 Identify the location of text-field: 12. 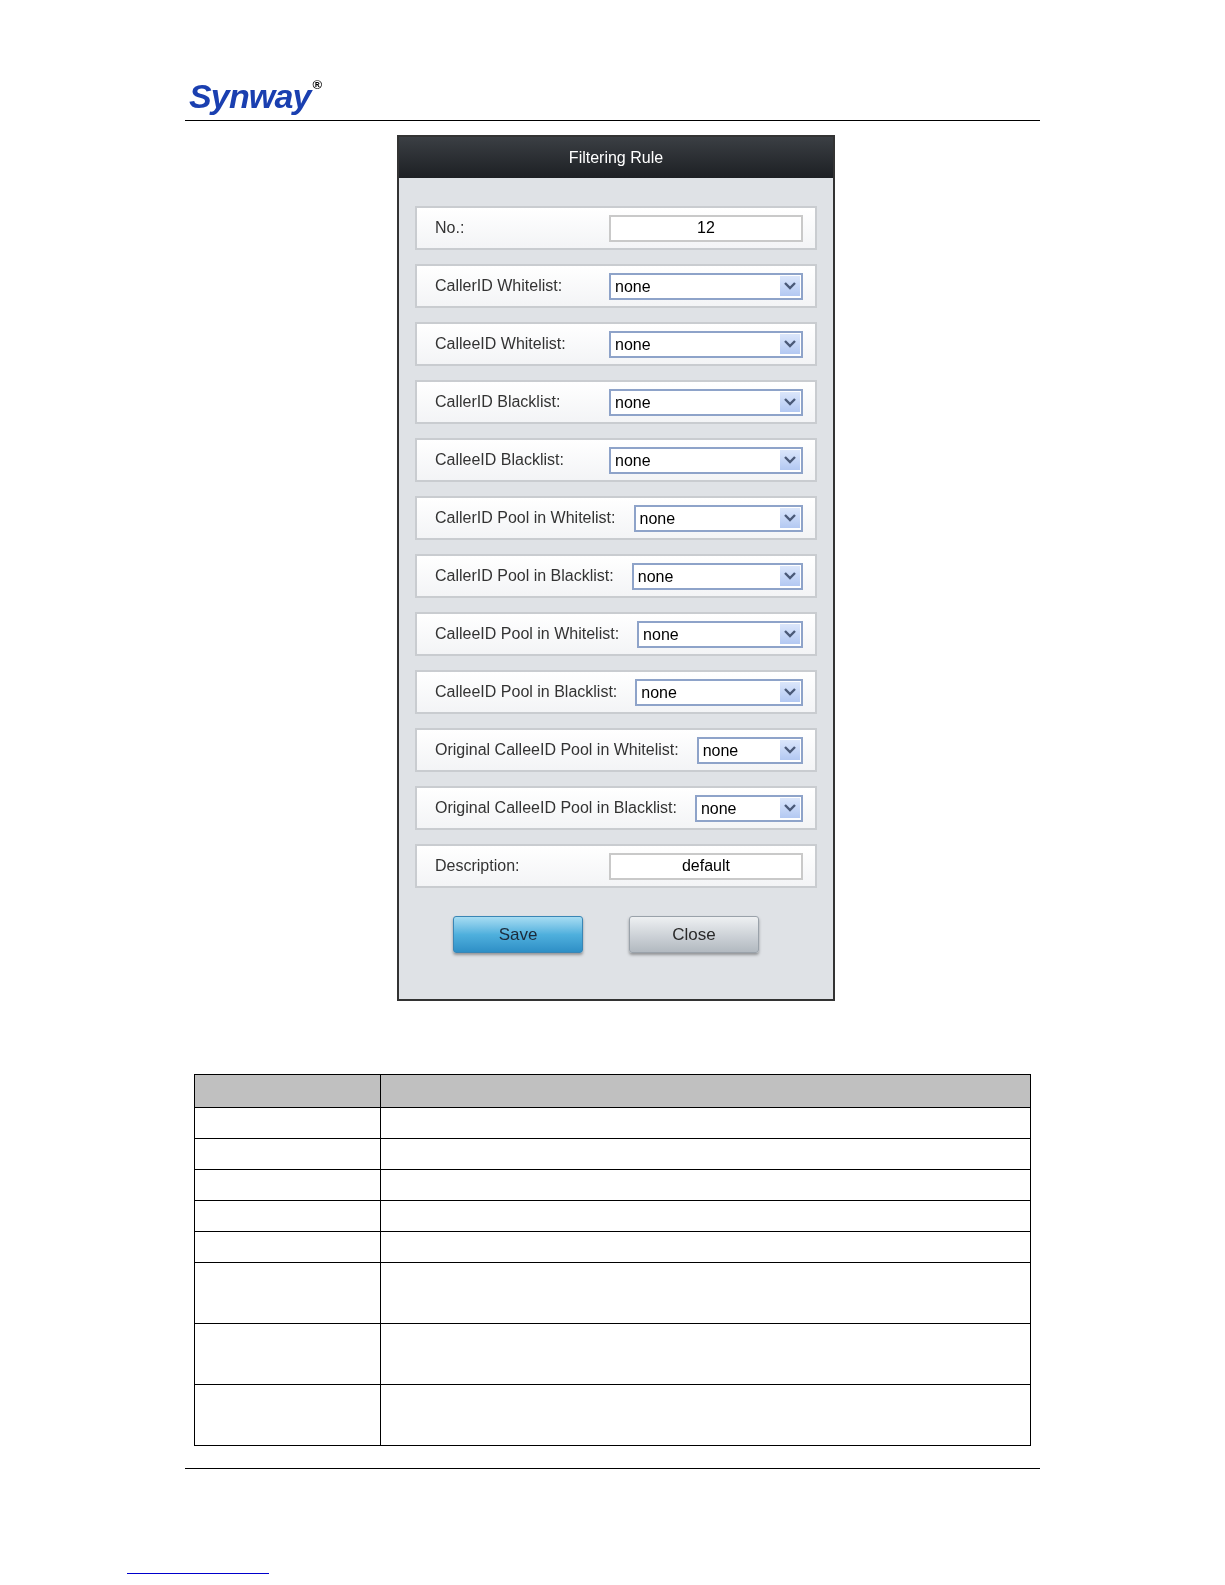
(706, 228).